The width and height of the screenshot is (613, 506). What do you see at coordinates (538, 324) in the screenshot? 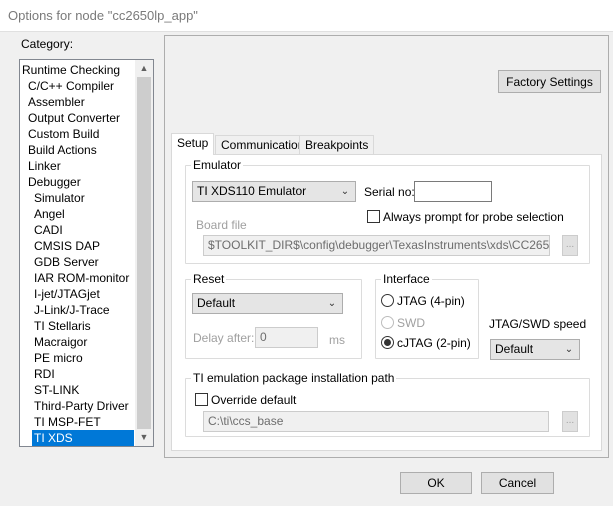
I see `jtag-swd-speed-label: JTAG/SWD speed` at bounding box center [538, 324].